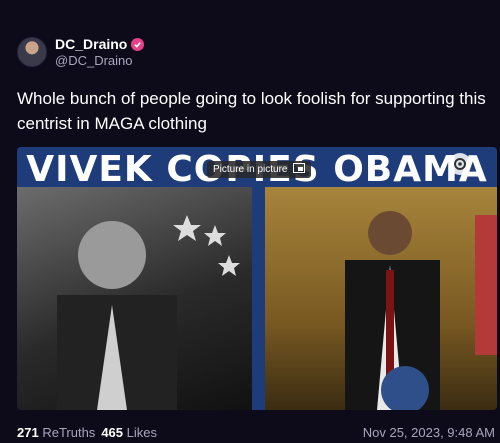 This screenshot has width=500, height=443. Describe the element at coordinates (129, 432) in the screenshot. I see `likes-stat: 465 Likes` at that location.